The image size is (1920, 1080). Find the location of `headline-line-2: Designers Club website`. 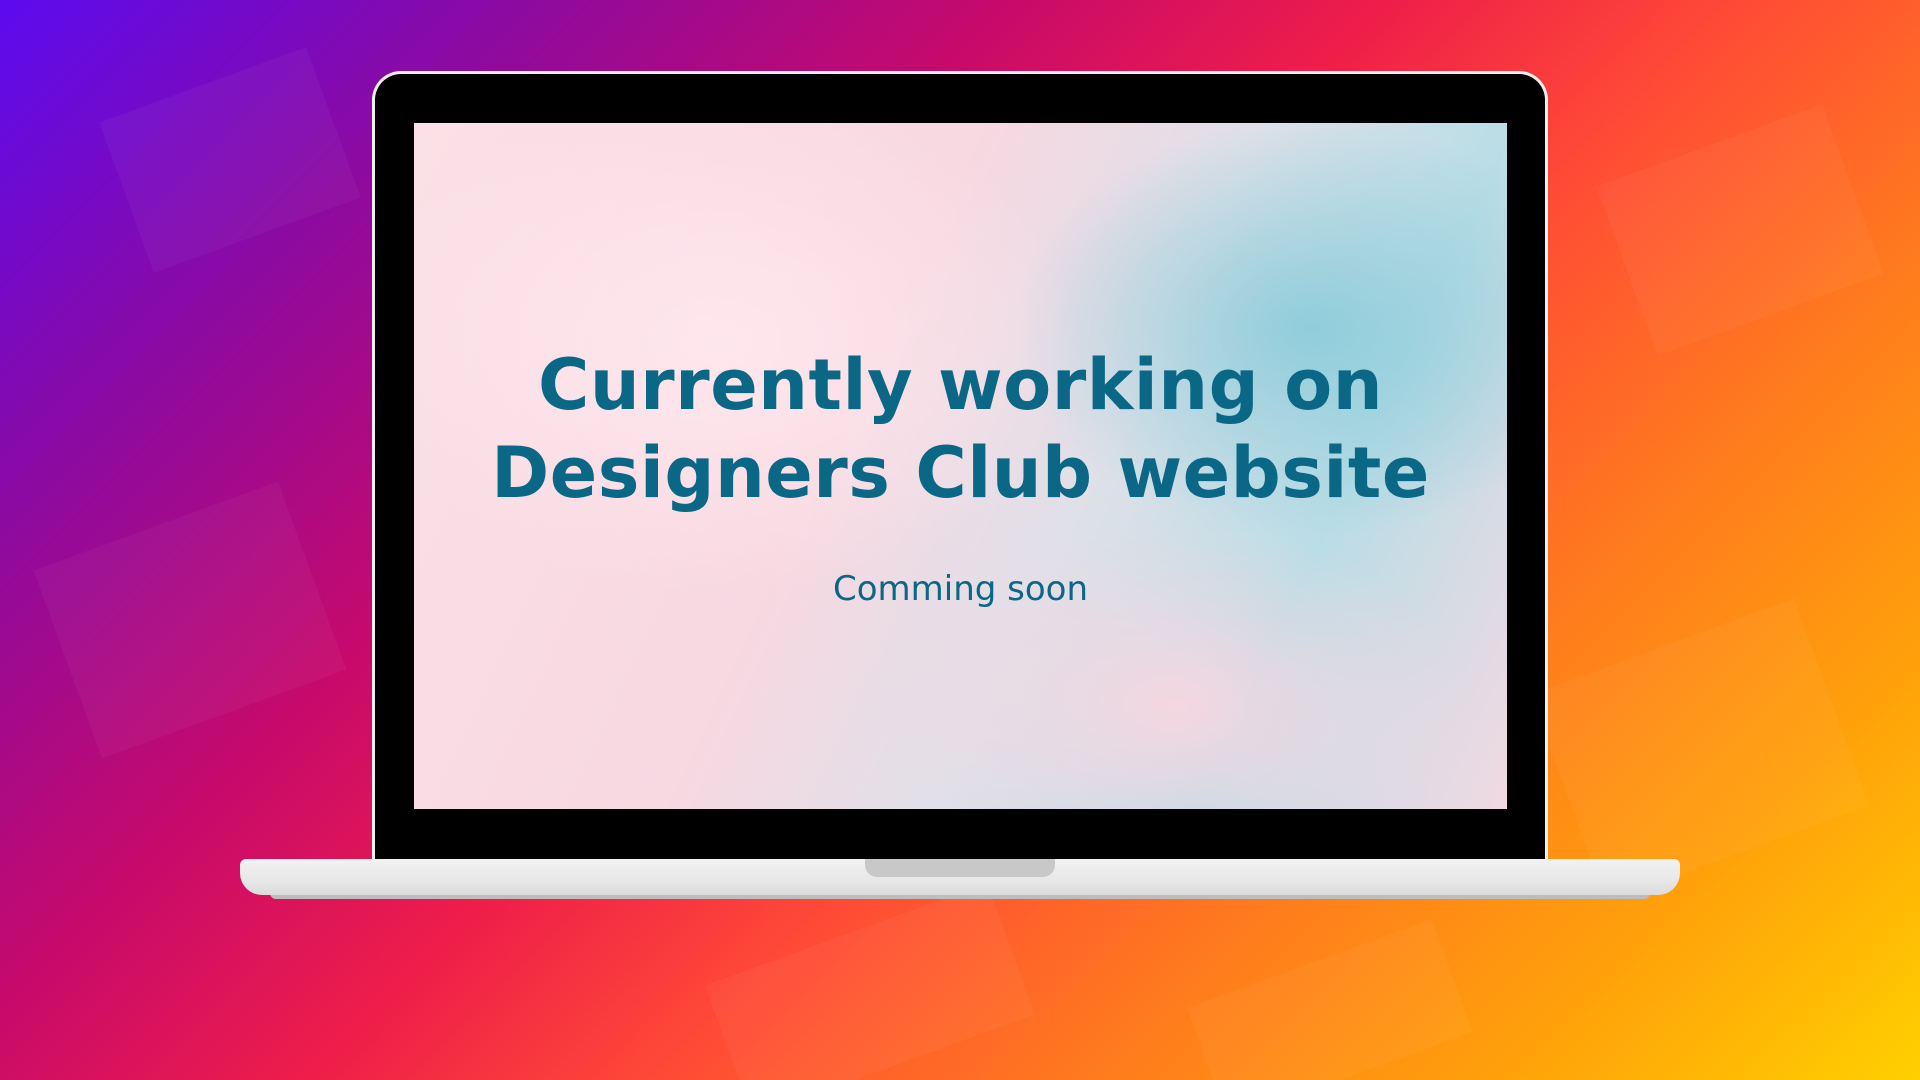

headline-line-2: Designers Club website is located at coordinates (960, 473).